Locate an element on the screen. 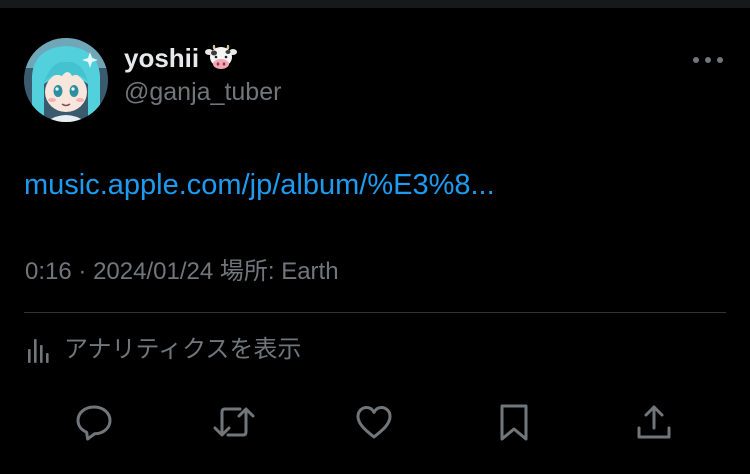  analytics-icon is located at coordinates (38, 351).